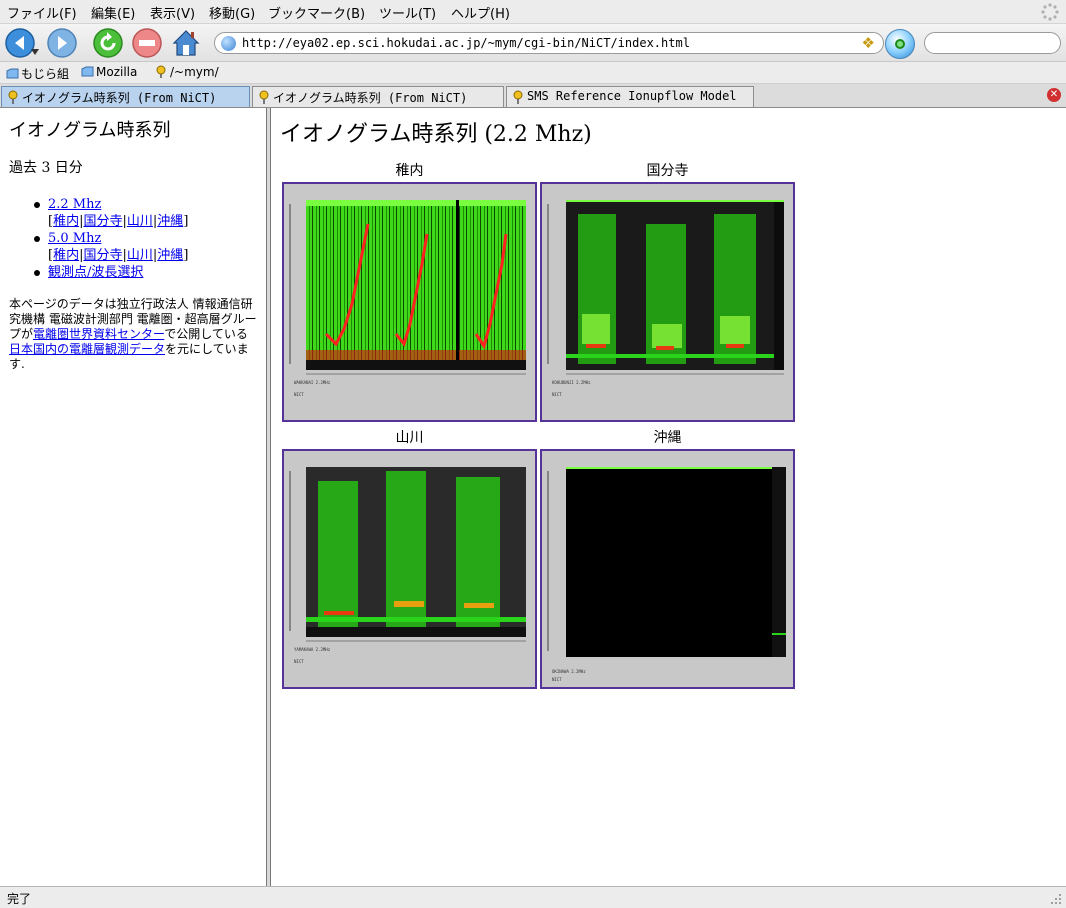  I want to click on period-label: 過去 3 日分, so click(46, 168).